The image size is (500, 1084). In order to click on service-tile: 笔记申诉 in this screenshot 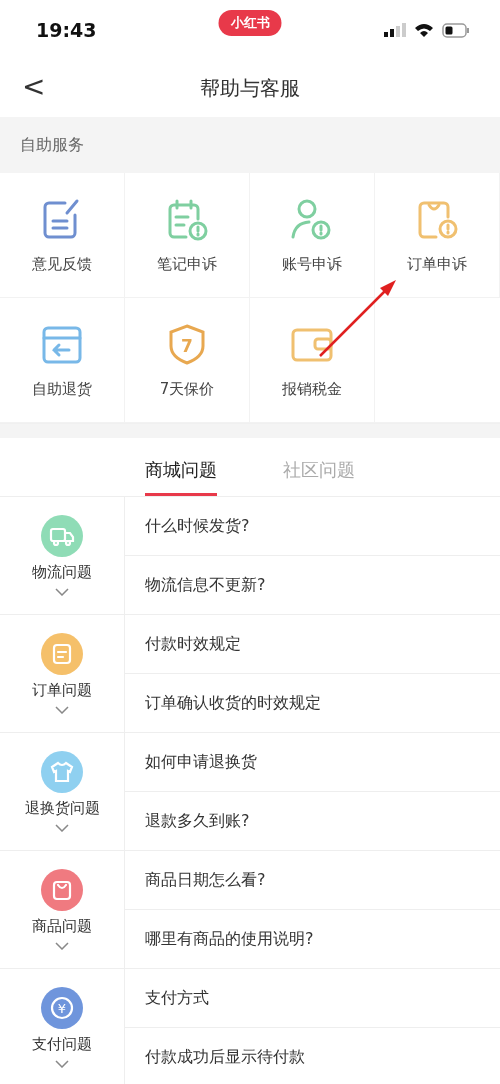, I will do `click(187, 235)`.